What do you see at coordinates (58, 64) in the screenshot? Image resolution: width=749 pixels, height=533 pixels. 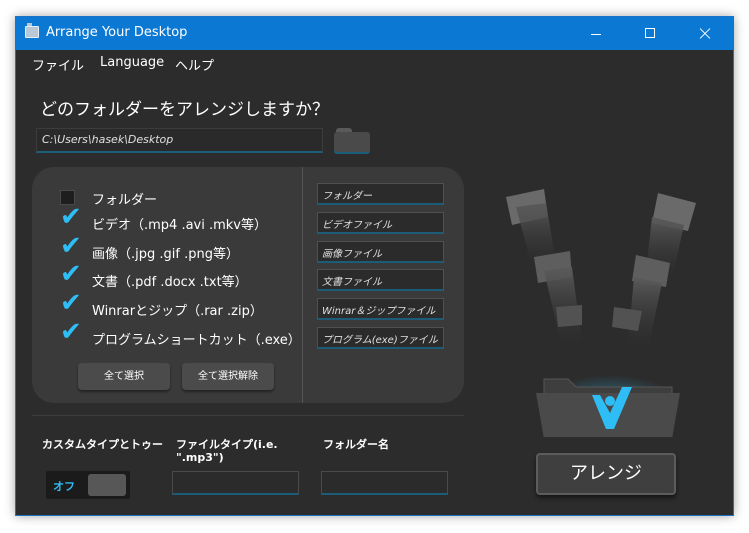 I see `menu-file: ファイル` at bounding box center [58, 64].